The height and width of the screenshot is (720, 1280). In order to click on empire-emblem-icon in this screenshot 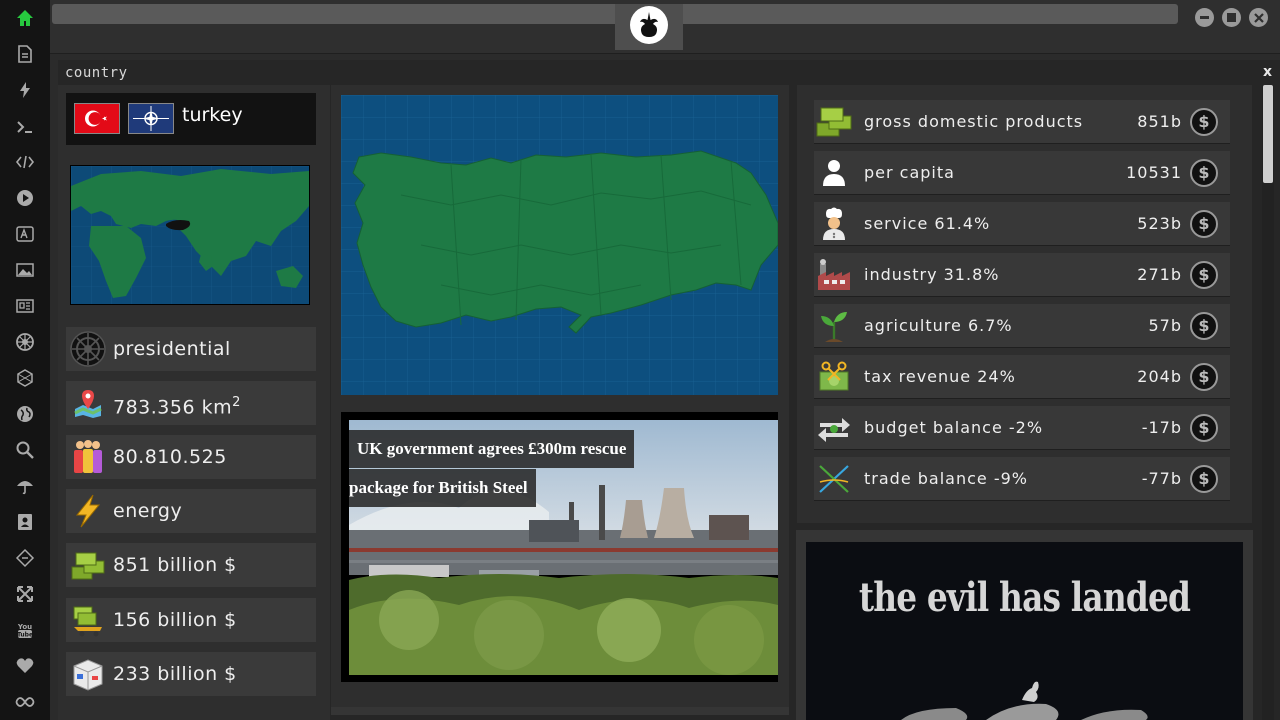, I will do `click(88, 349)`.